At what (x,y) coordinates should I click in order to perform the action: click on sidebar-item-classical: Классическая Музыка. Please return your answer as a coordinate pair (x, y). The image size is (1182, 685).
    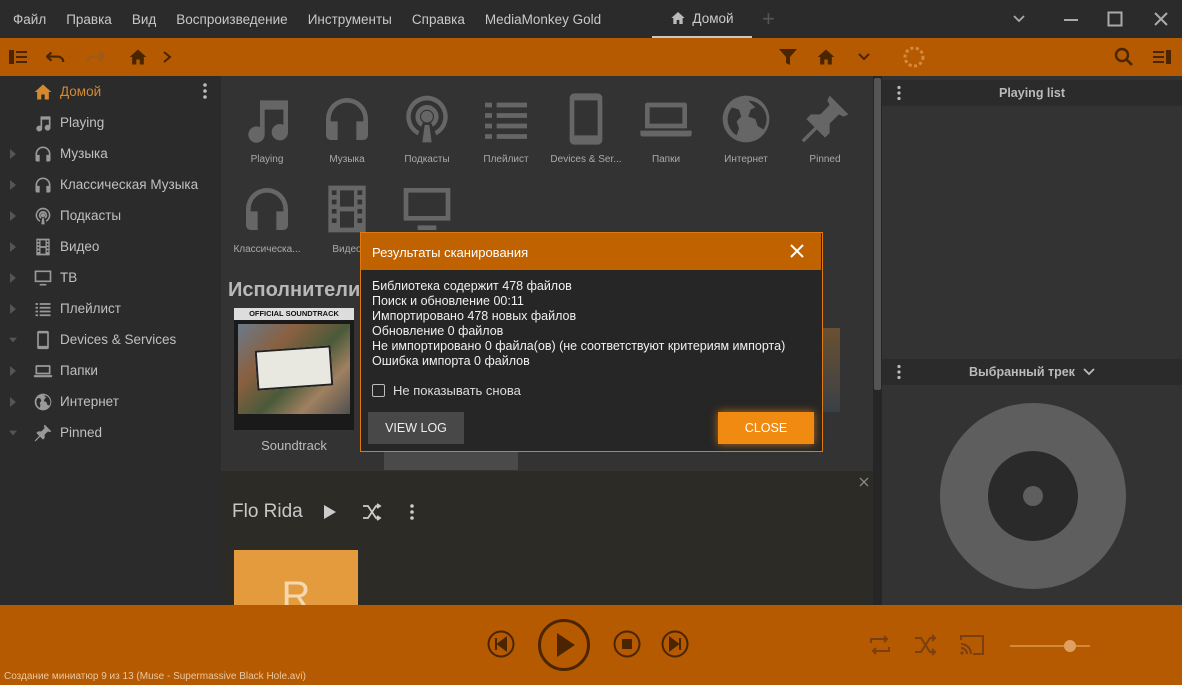
    Looking at the image, I should click on (110, 184).